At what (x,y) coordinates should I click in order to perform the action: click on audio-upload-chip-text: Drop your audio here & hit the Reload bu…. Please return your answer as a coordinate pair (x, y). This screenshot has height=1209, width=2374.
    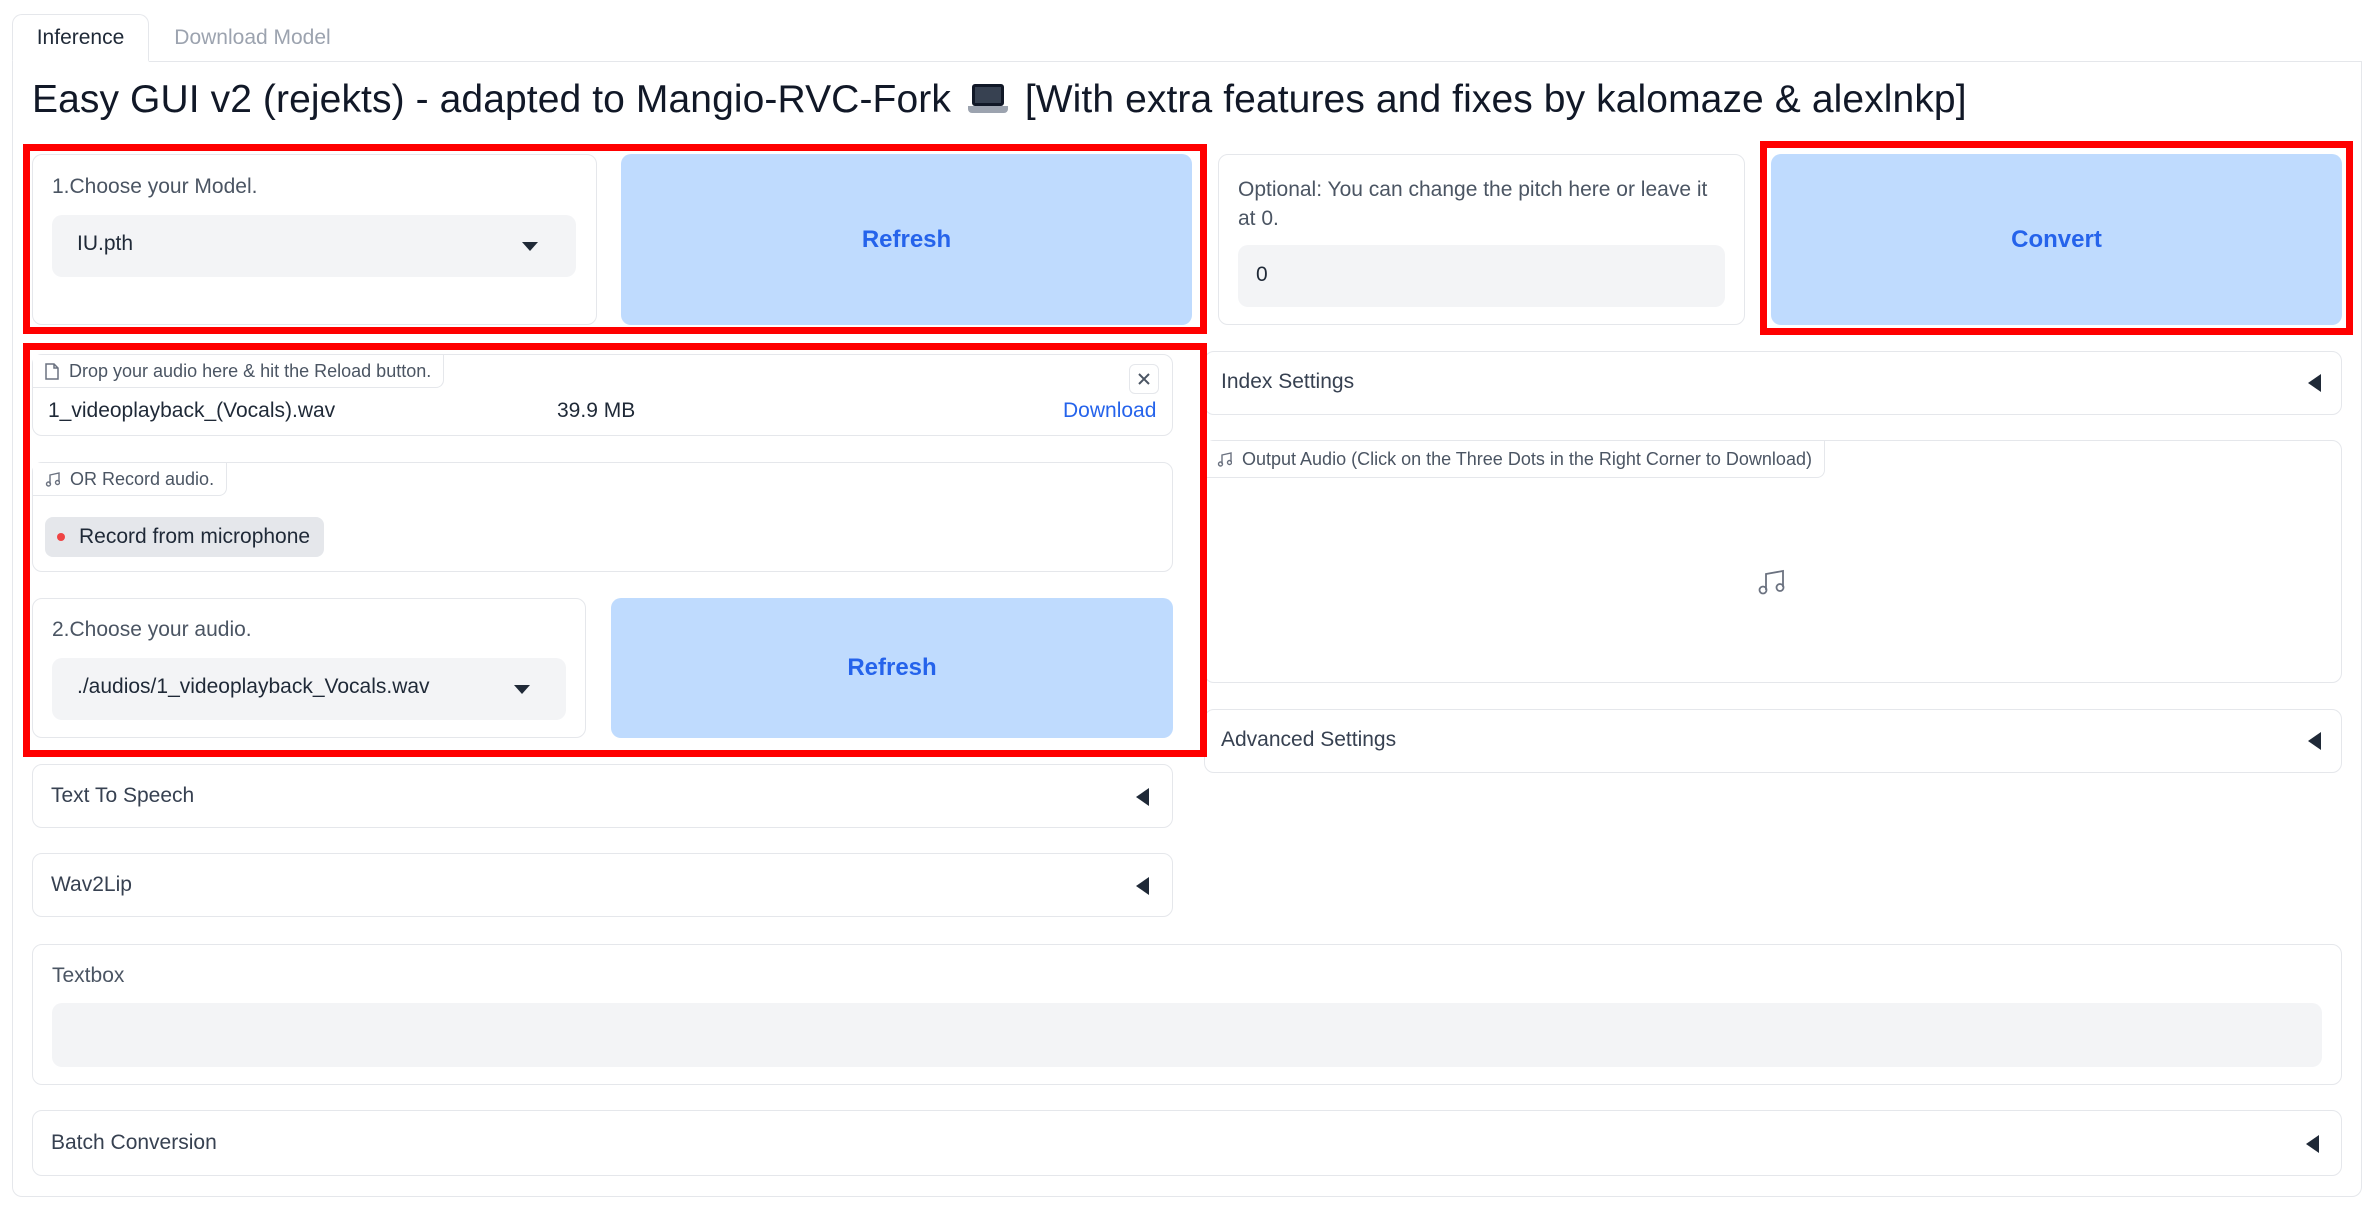
    Looking at the image, I should click on (250, 370).